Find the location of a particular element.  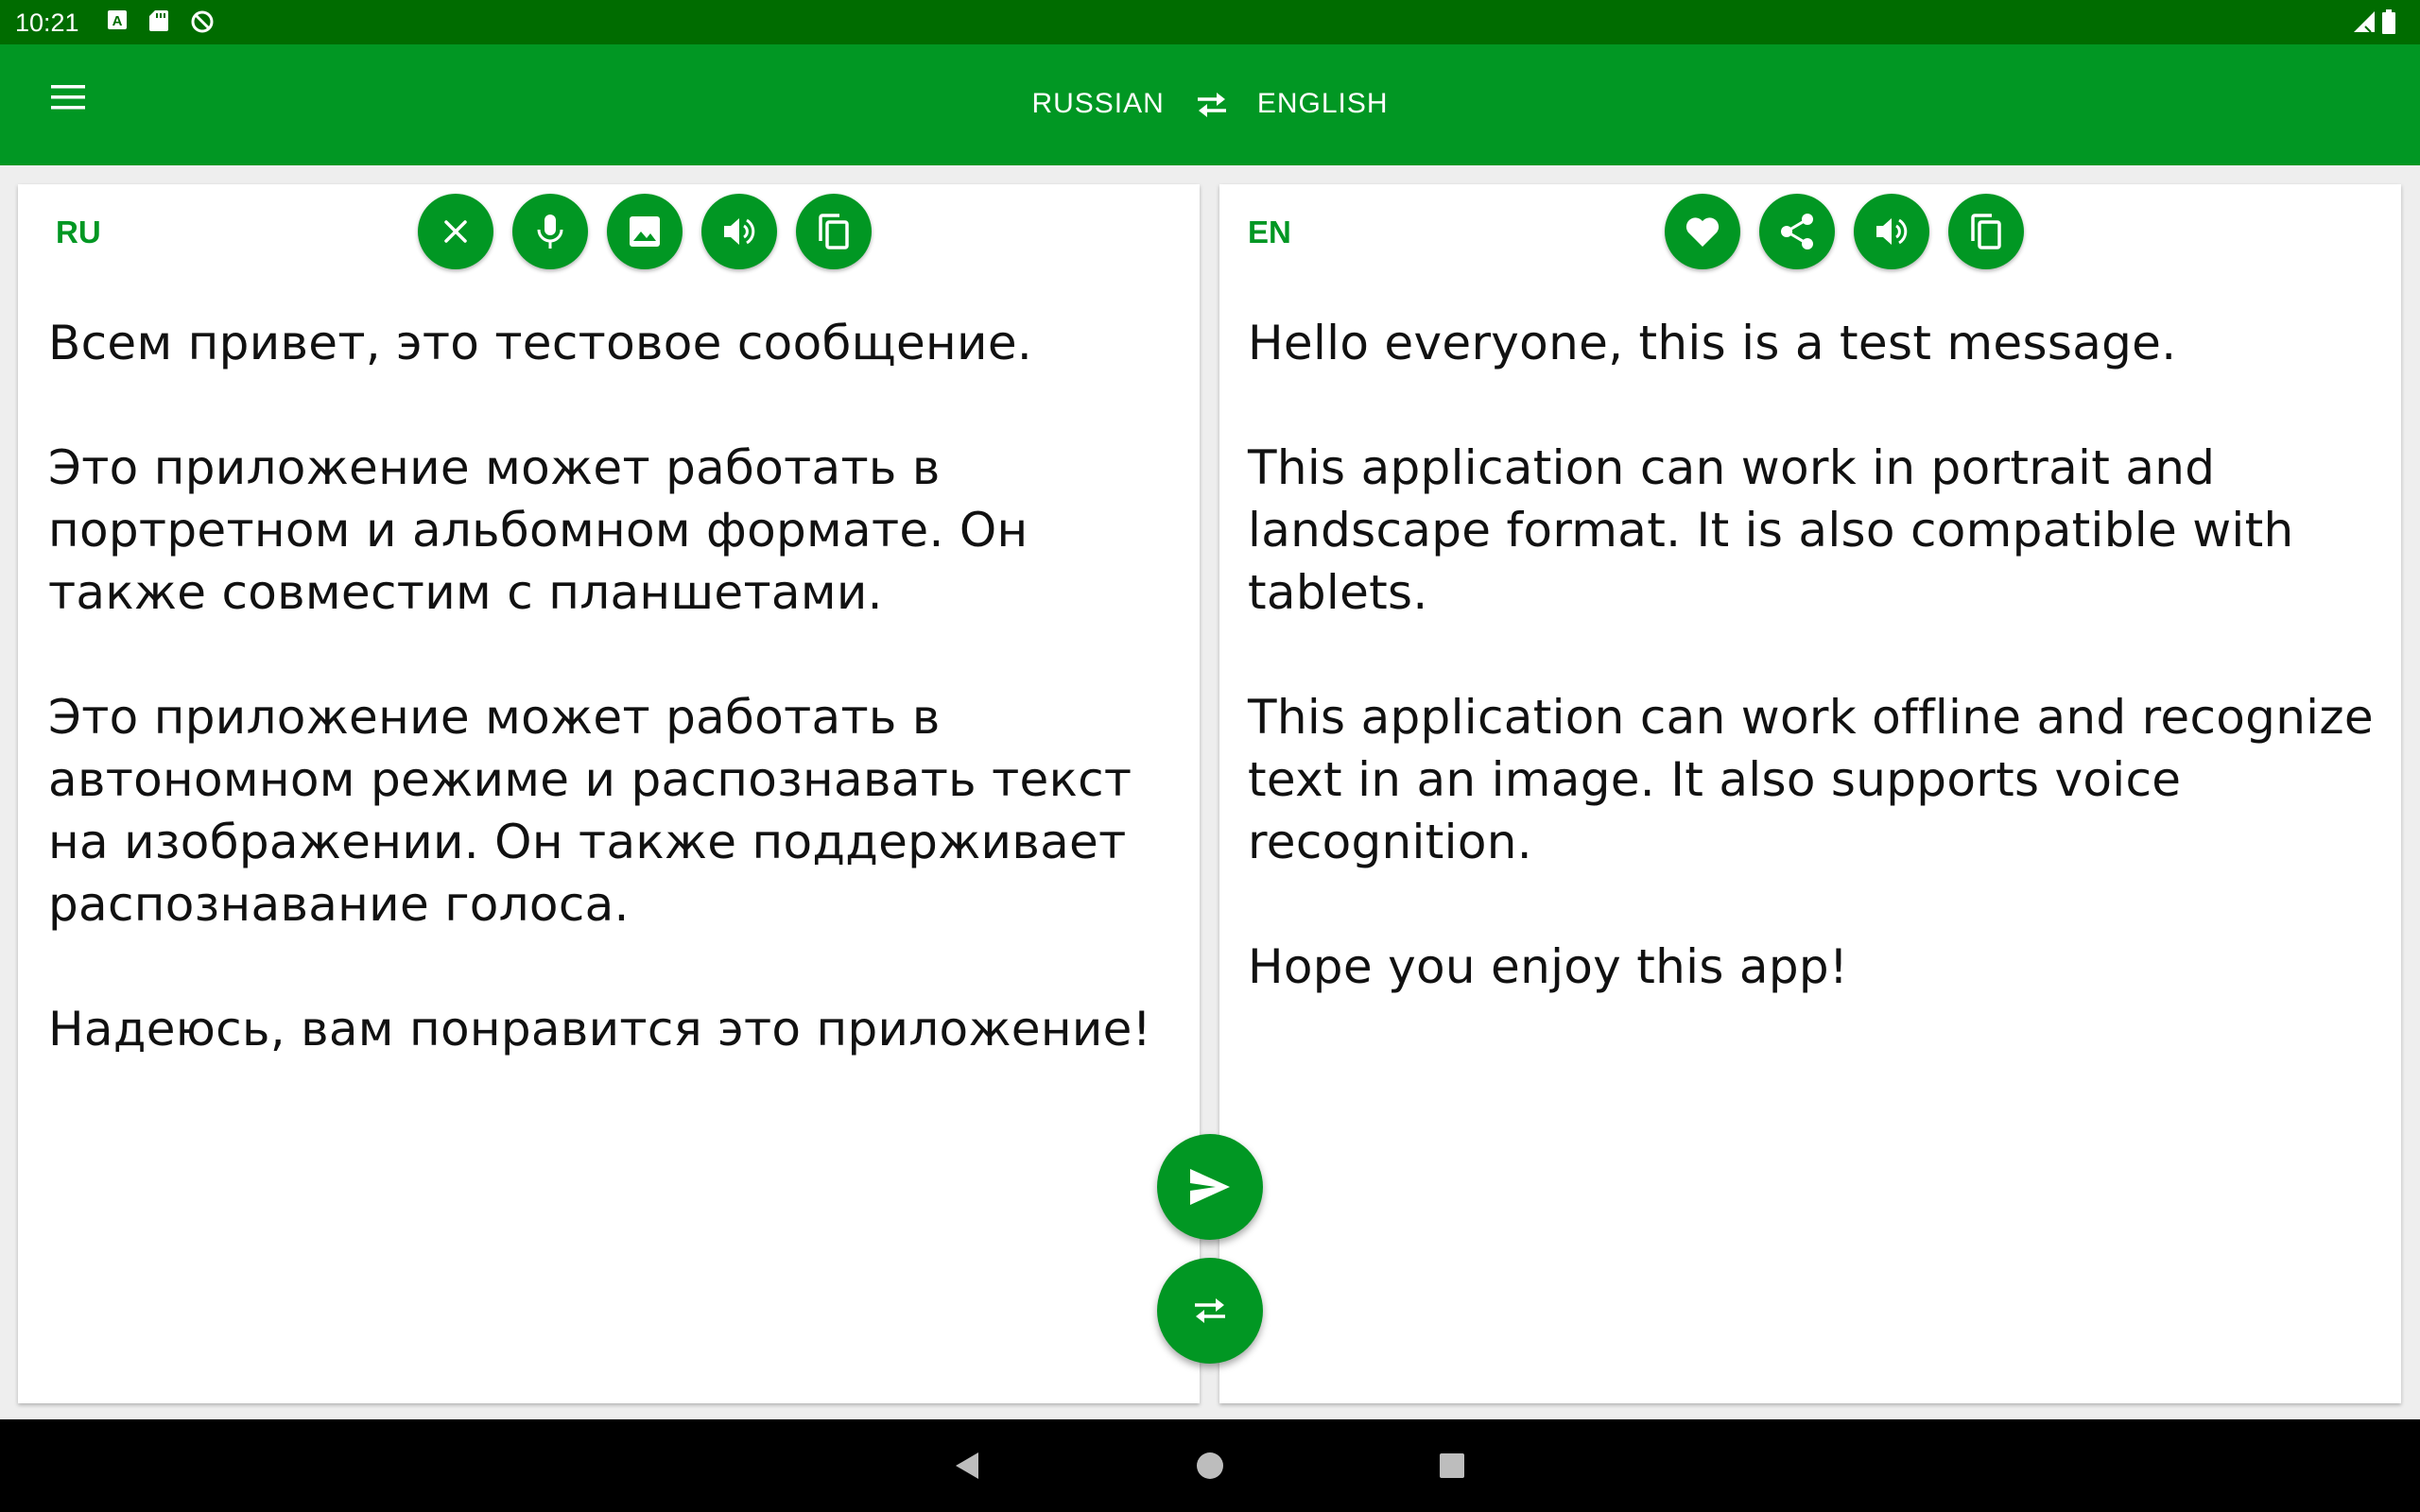

language-switch: RUSSIAN ENGLISH is located at coordinates (1210, 104).